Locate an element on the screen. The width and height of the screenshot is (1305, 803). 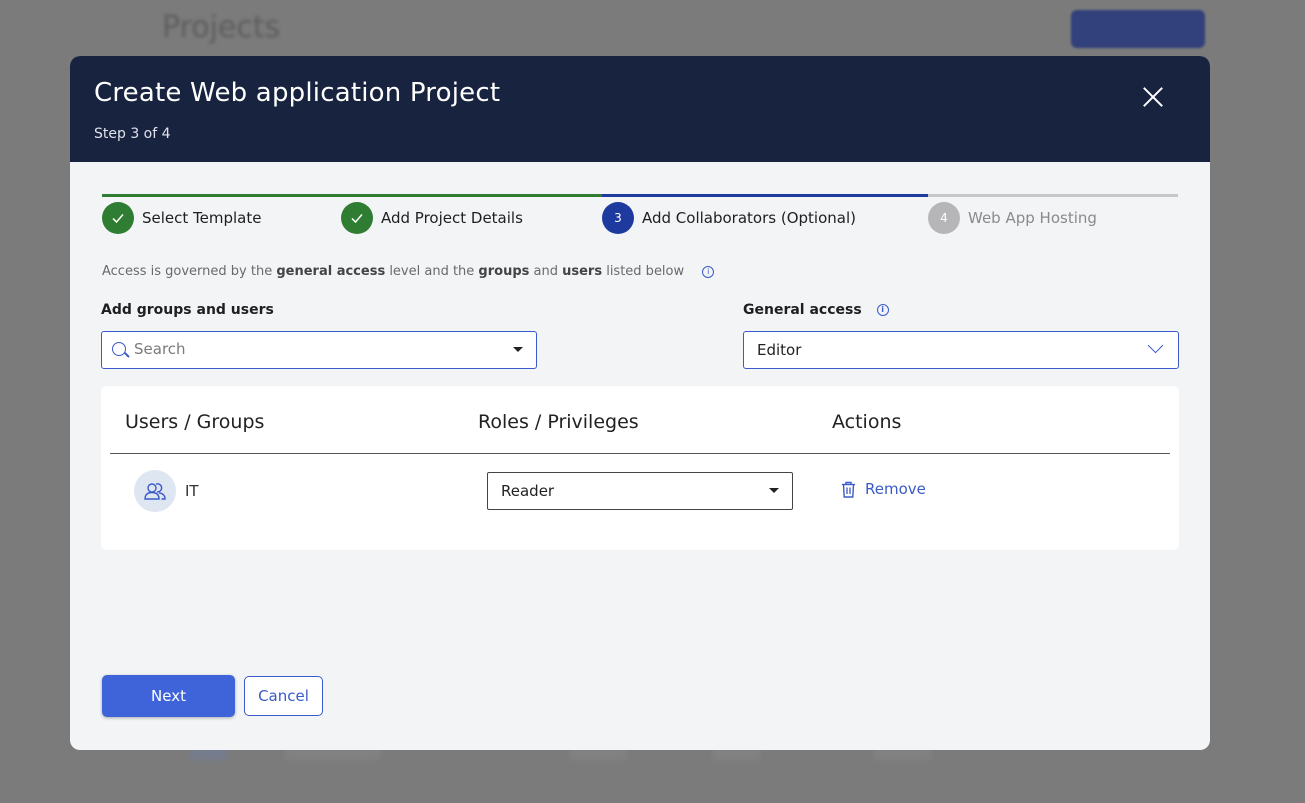
general-access-label: General access i is located at coordinates (816, 310).